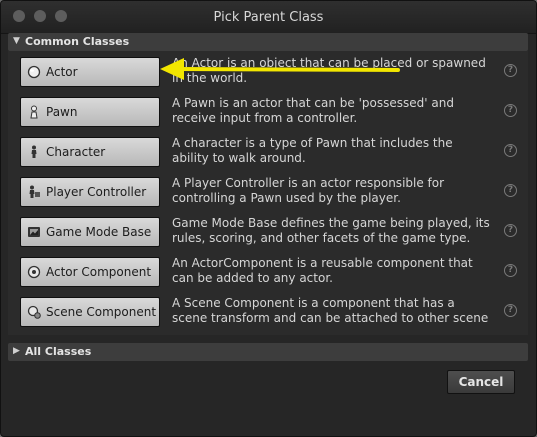 The image size is (537, 437). Describe the element at coordinates (268, 352) in the screenshot. I see `all-classes-header: ▶ All Classes` at that location.